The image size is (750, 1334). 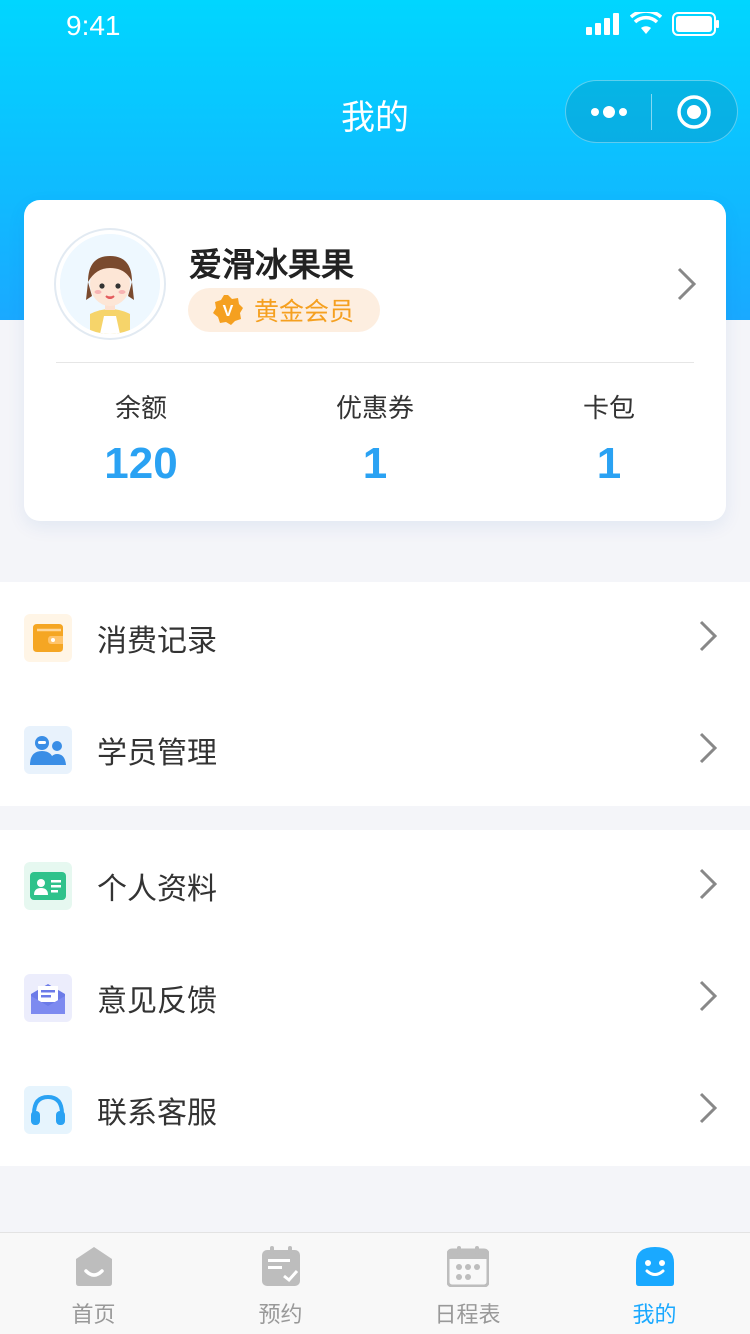 What do you see at coordinates (157, 641) in the screenshot?
I see `menu-label: 消费记录` at bounding box center [157, 641].